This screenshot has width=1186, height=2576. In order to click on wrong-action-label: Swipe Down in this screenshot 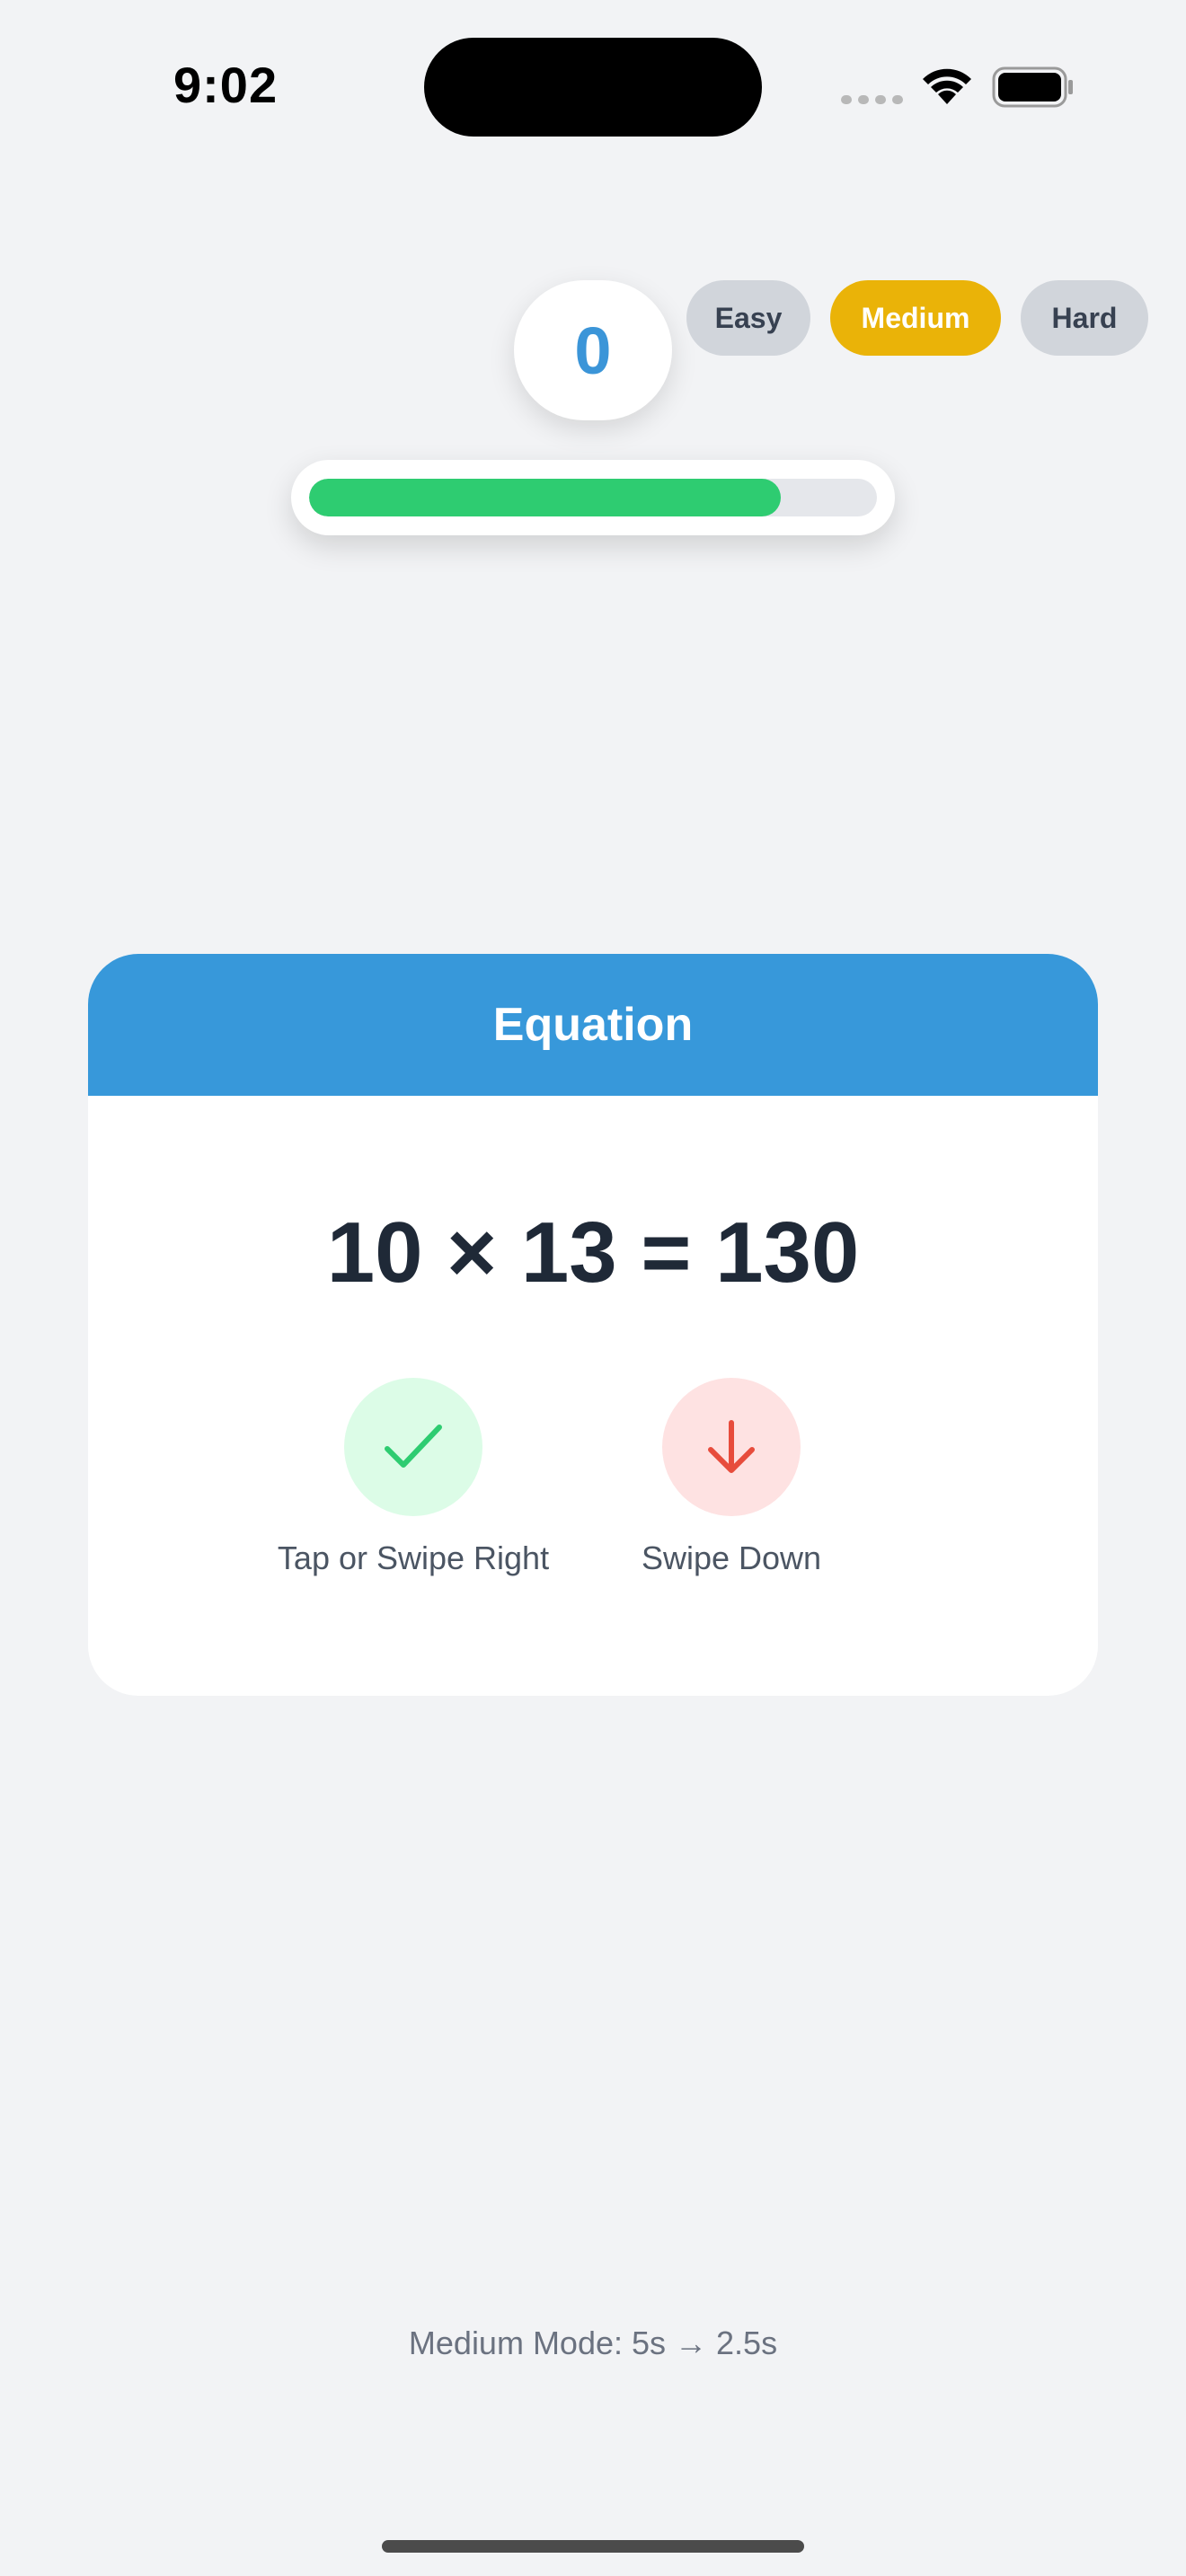, I will do `click(731, 1557)`.